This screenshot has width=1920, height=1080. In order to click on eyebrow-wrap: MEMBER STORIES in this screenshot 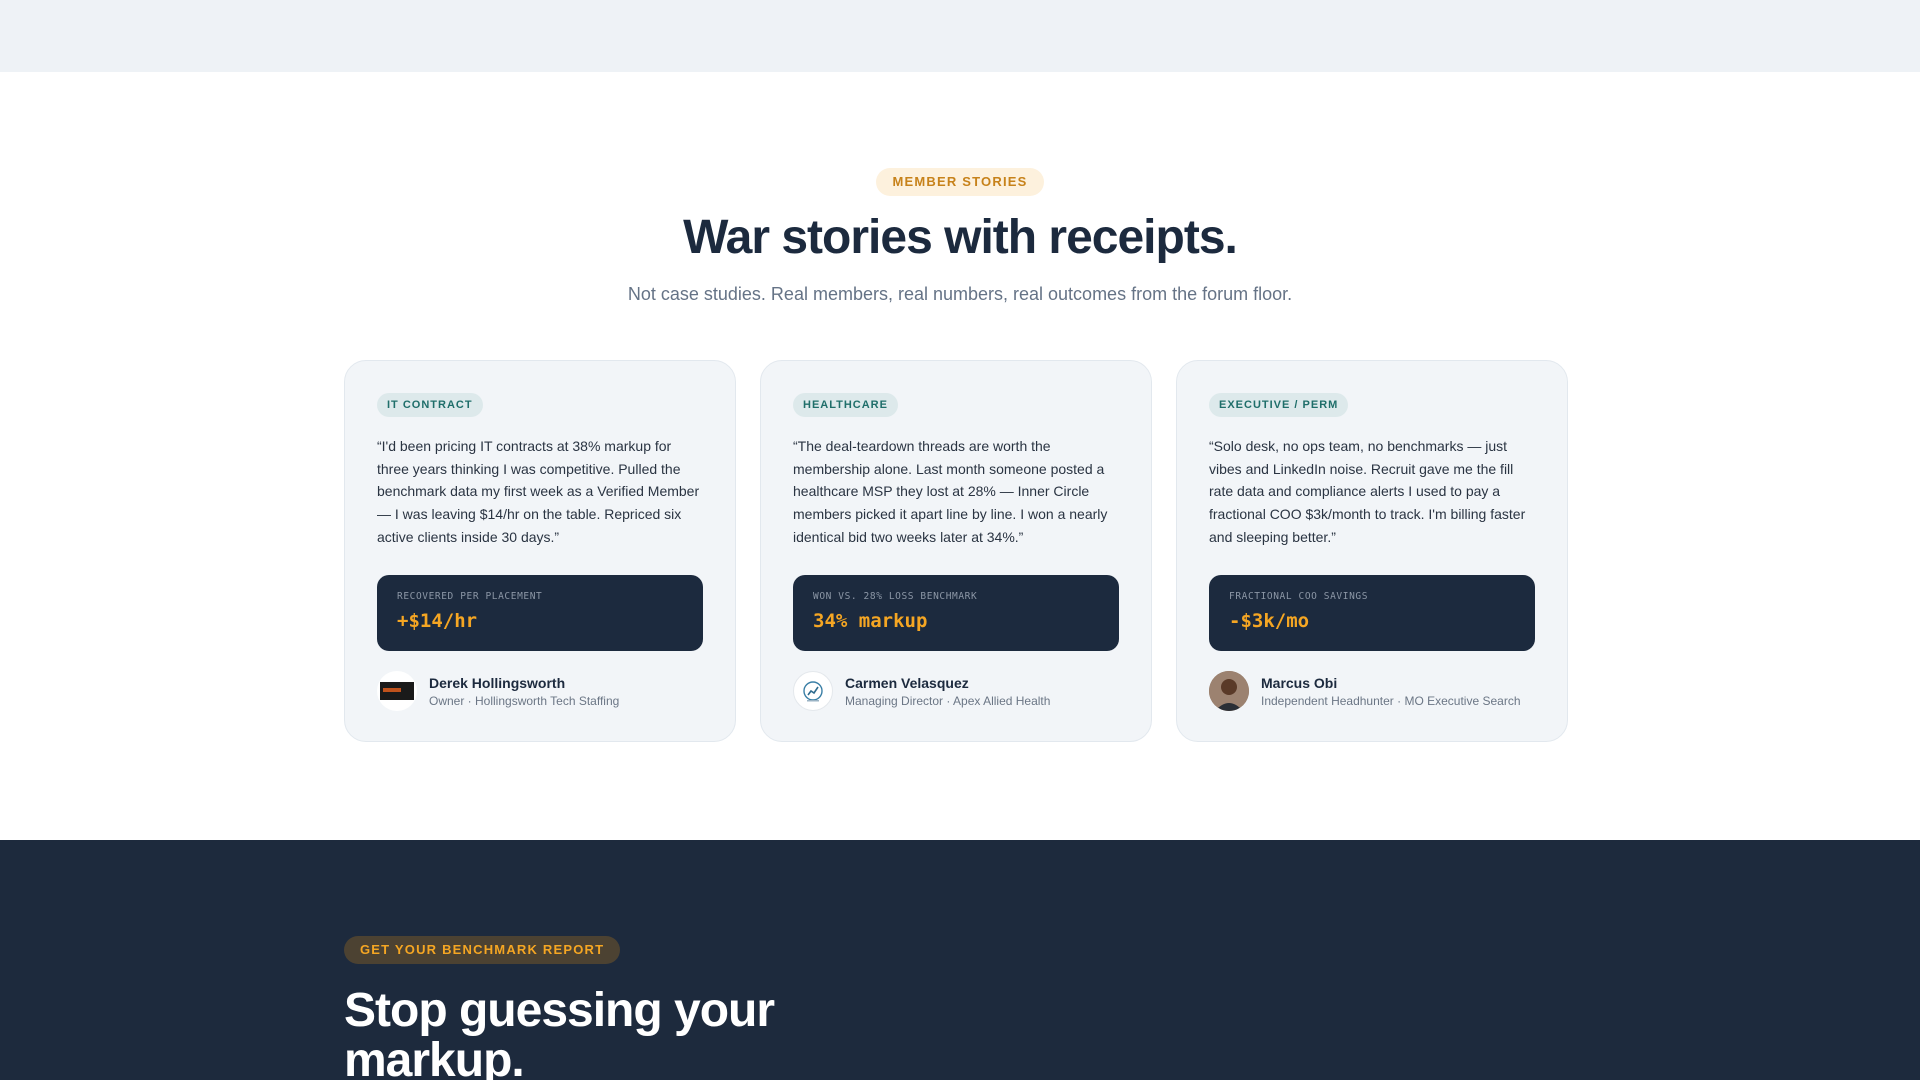, I will do `click(960, 134)`.